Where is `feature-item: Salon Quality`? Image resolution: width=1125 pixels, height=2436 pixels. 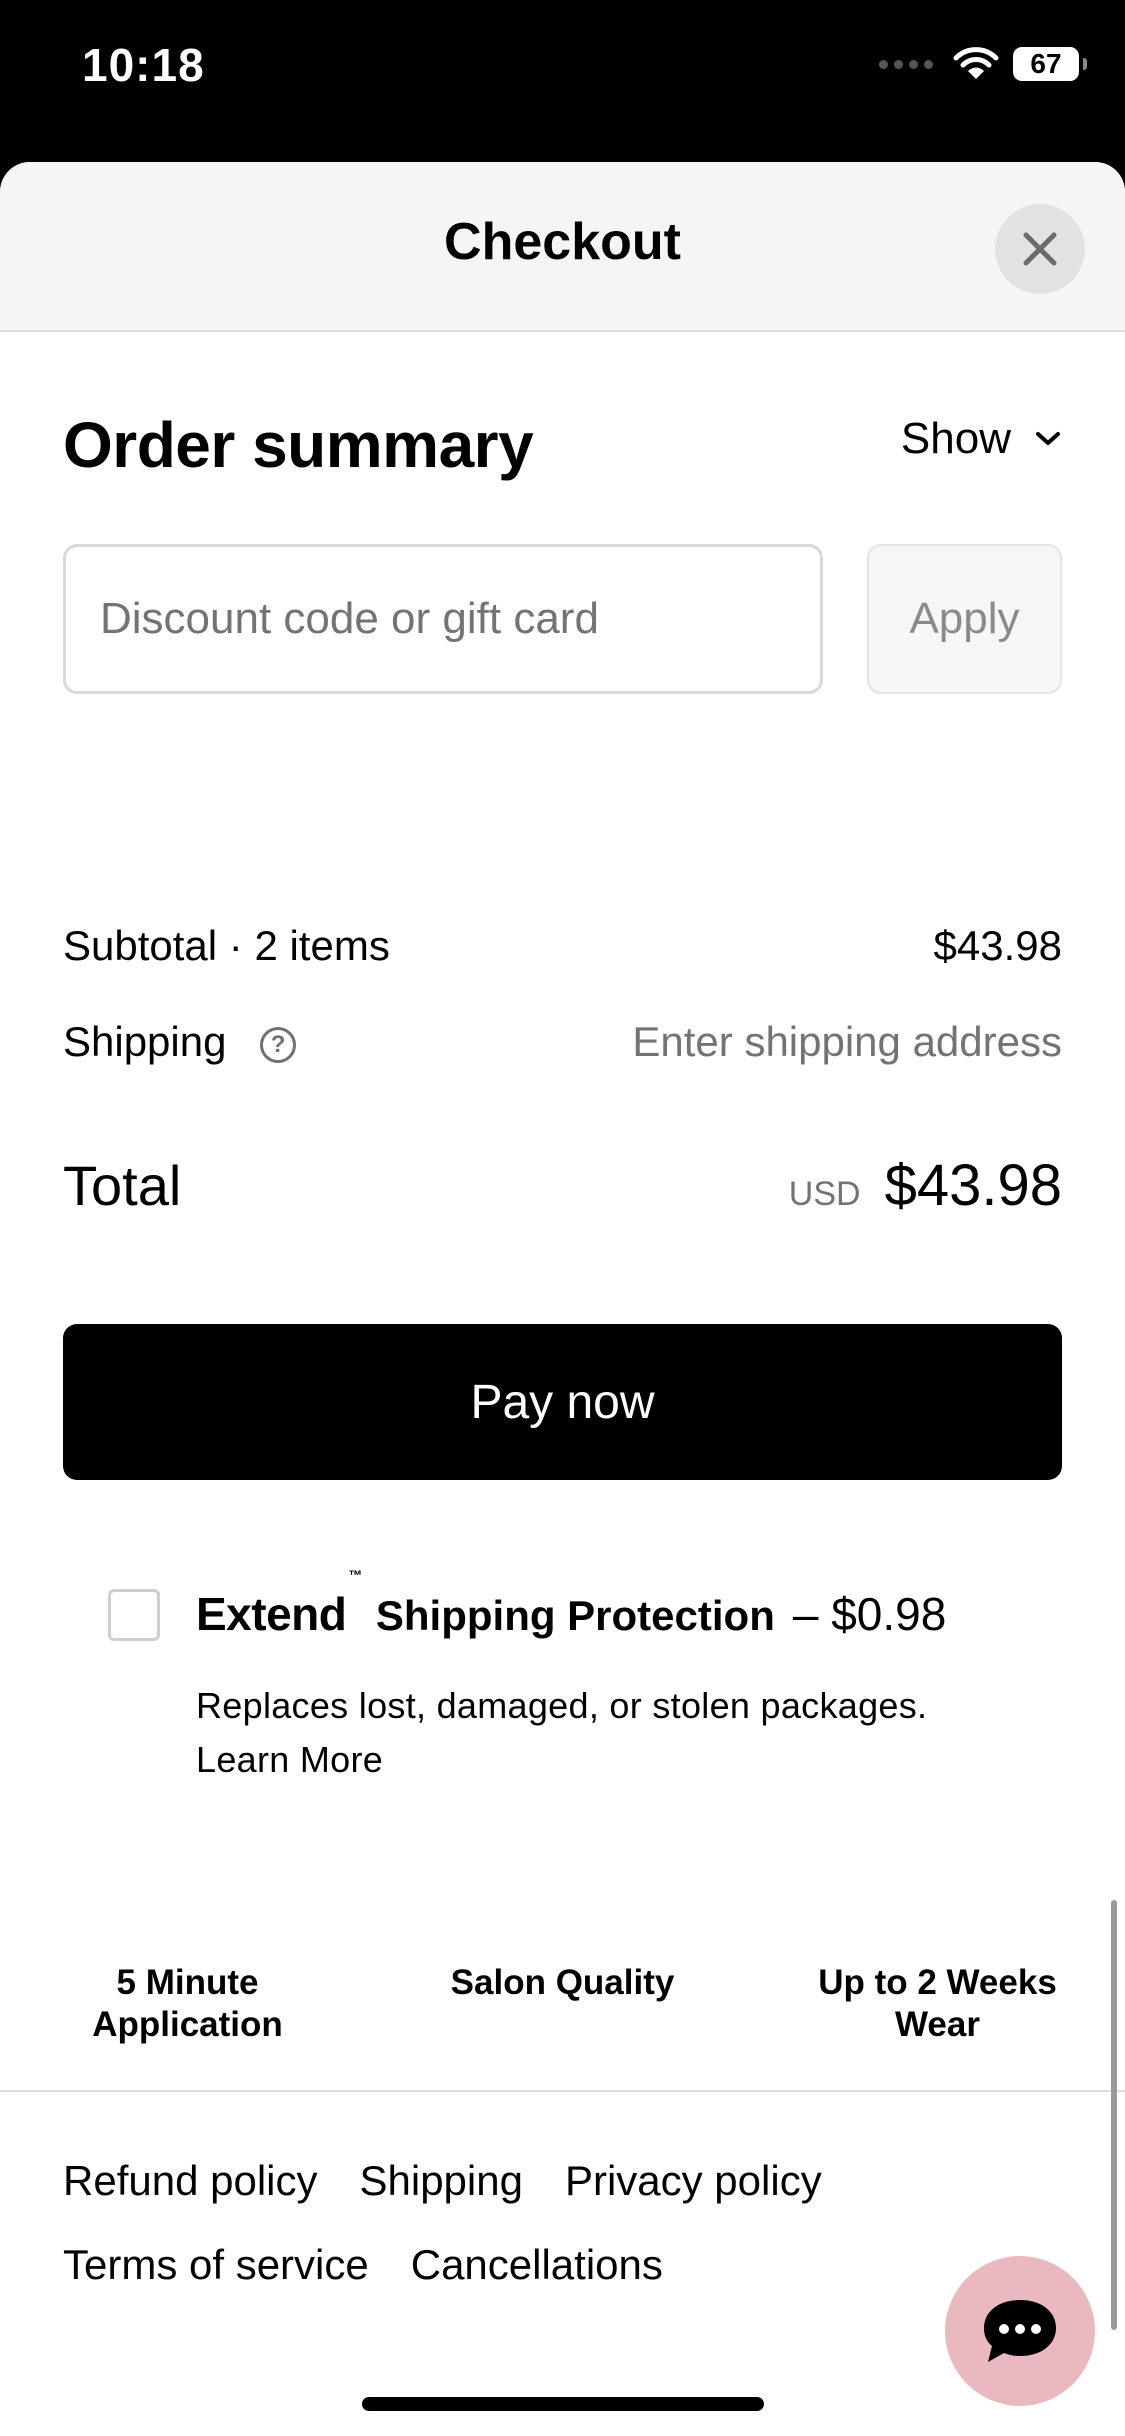 feature-item: Salon Quality is located at coordinates (562, 2026).